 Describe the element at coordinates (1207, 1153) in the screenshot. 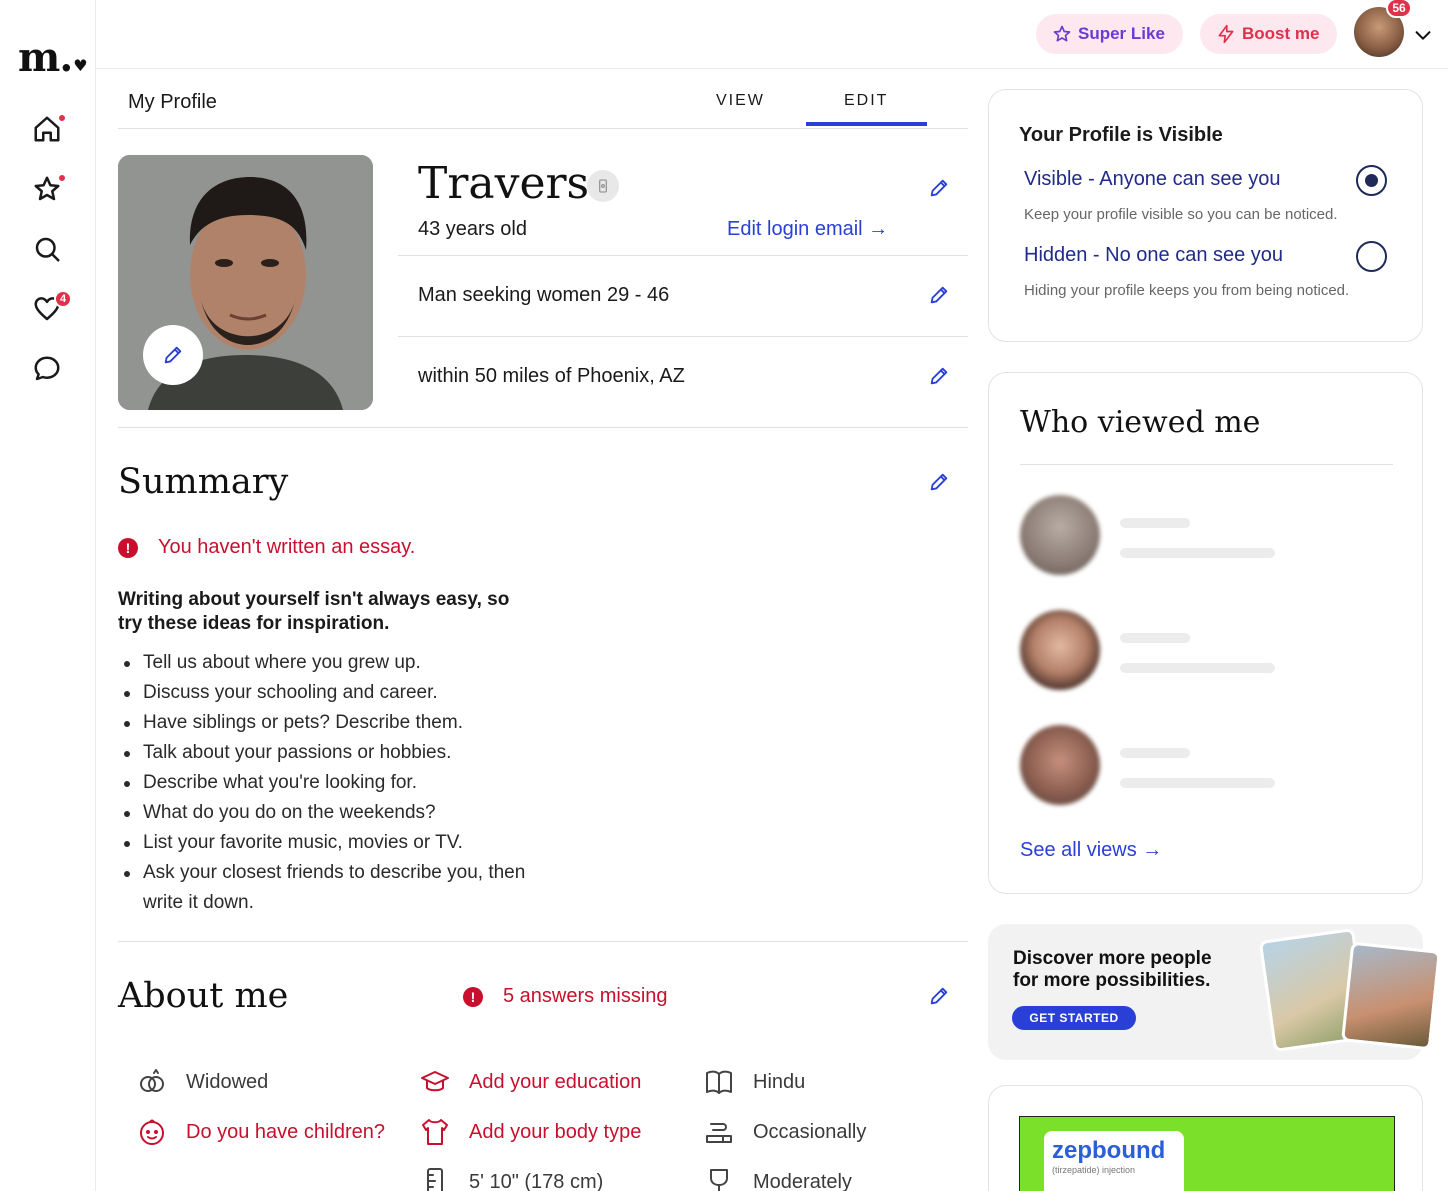

I see `advertisement-banner: zepbound (tirzepatide) injection` at that location.